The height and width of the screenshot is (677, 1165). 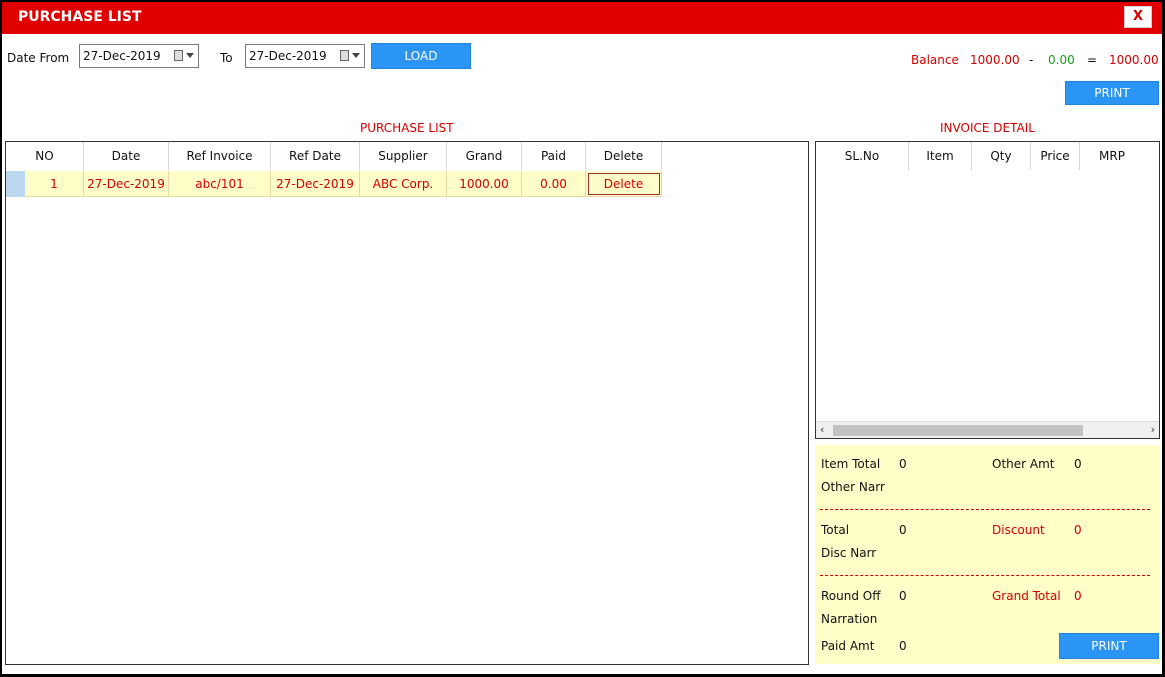 What do you see at coordinates (1061, 60) in the screenshot?
I see `balance-paid-value: 0.00` at bounding box center [1061, 60].